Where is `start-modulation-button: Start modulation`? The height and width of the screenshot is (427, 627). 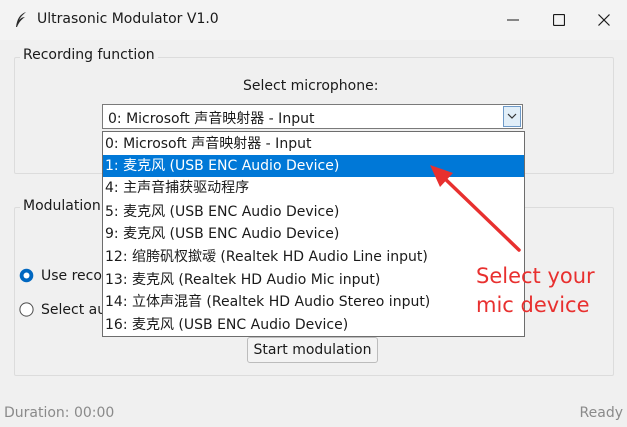
start-modulation-button: Start modulation is located at coordinates (312, 350).